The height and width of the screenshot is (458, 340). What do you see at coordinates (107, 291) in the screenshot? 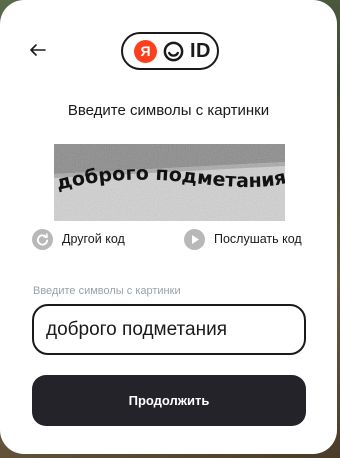
I see `captcha-field-label: Введите символы с картинки` at bounding box center [107, 291].